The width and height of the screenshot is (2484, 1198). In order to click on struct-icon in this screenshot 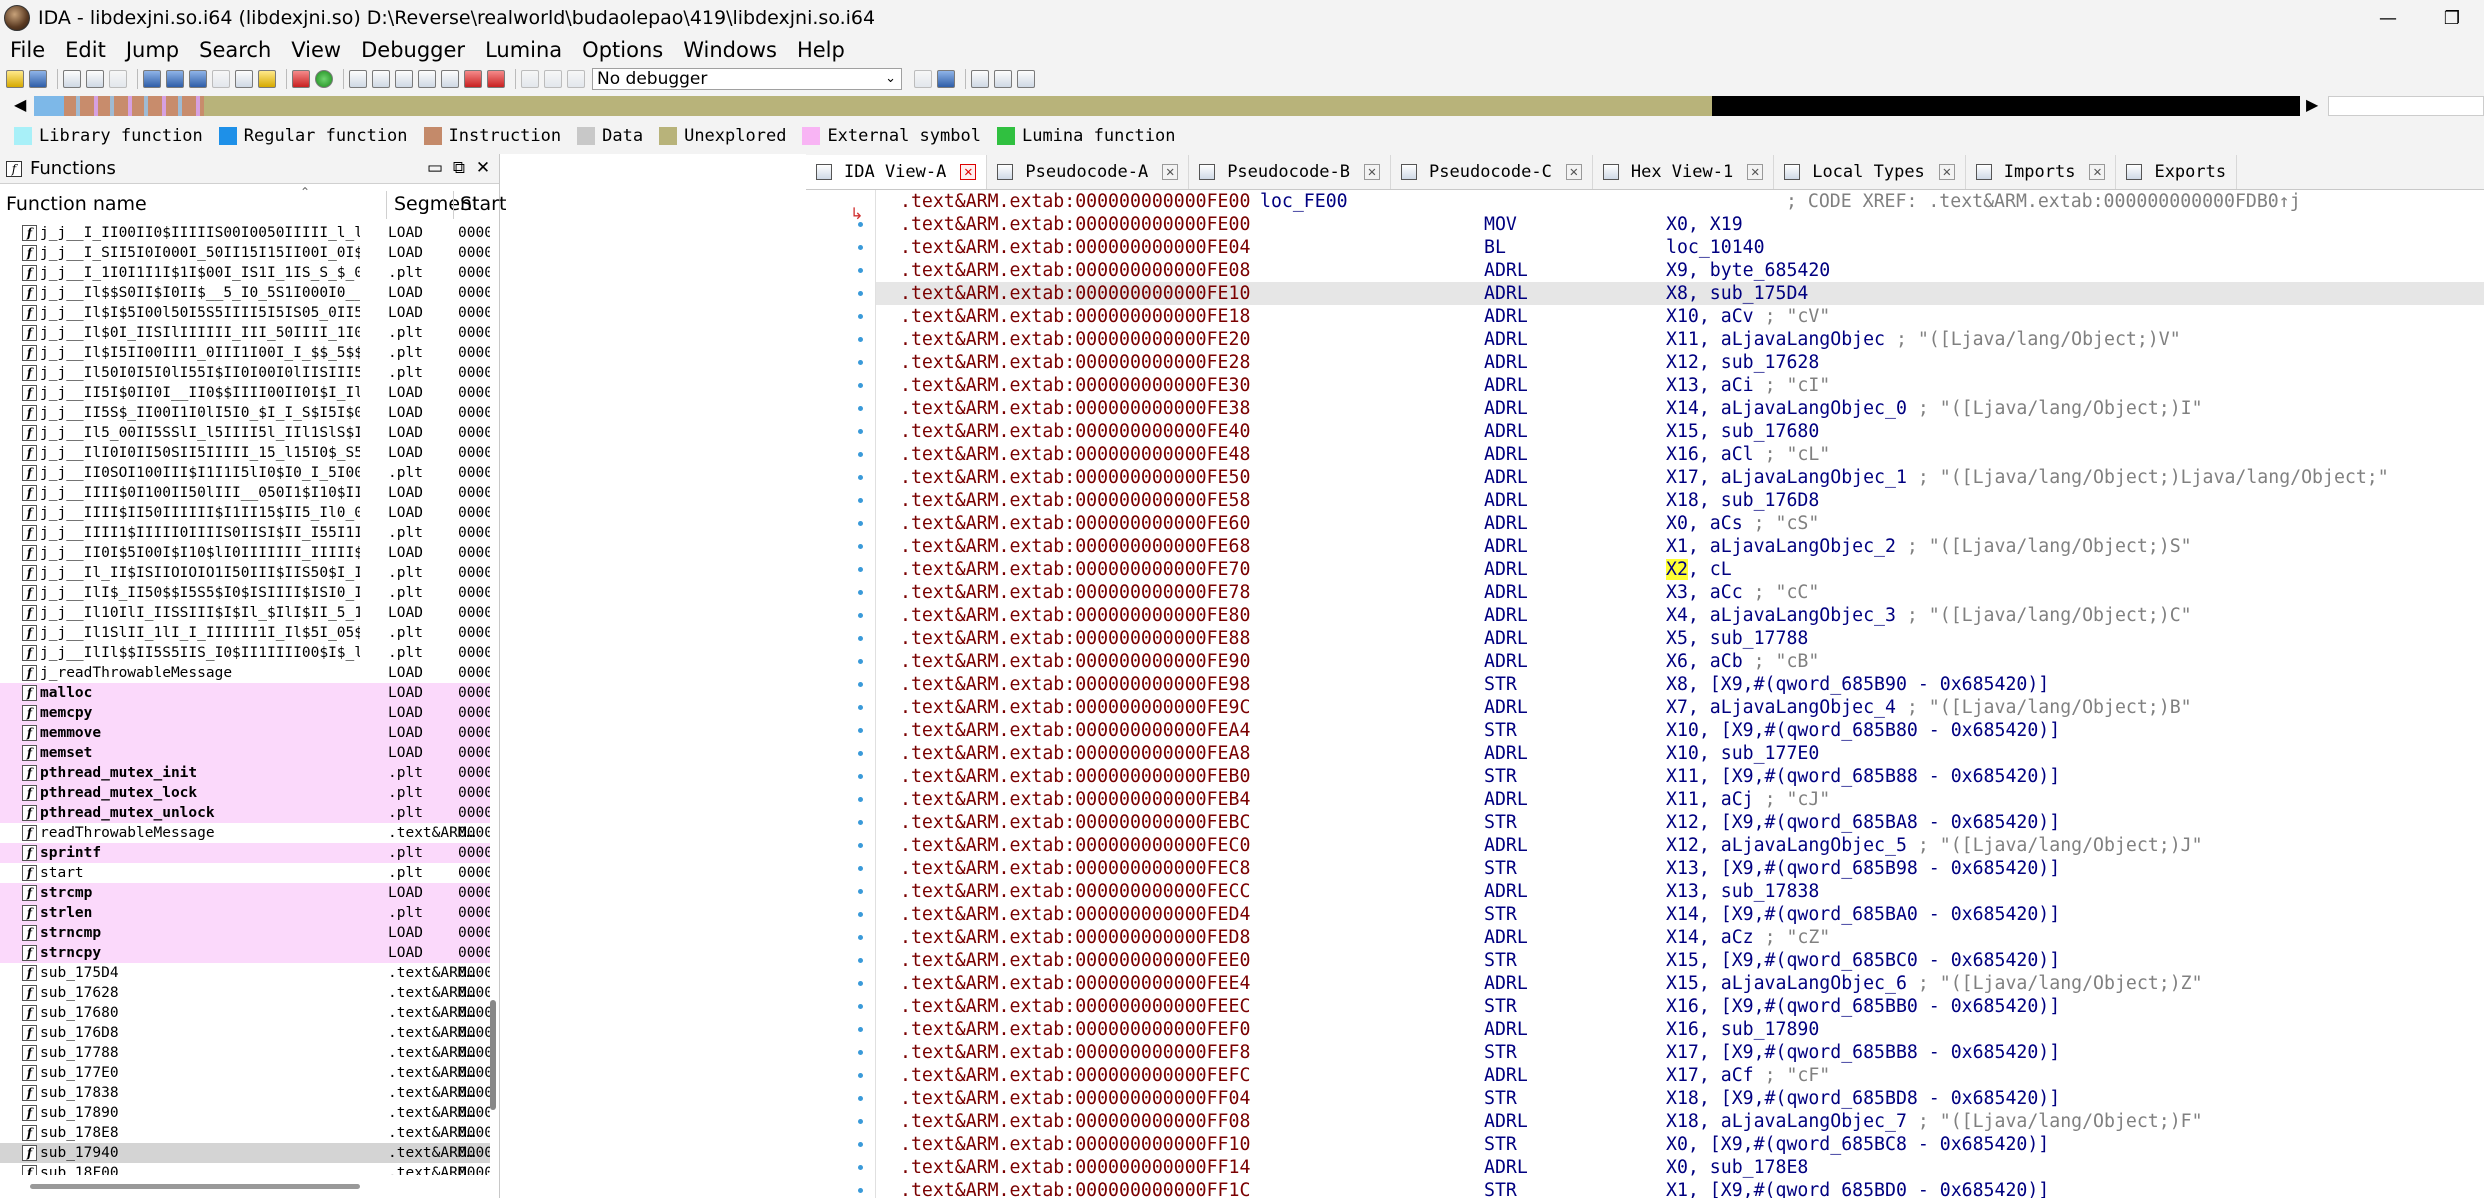, I will do `click(404, 79)`.